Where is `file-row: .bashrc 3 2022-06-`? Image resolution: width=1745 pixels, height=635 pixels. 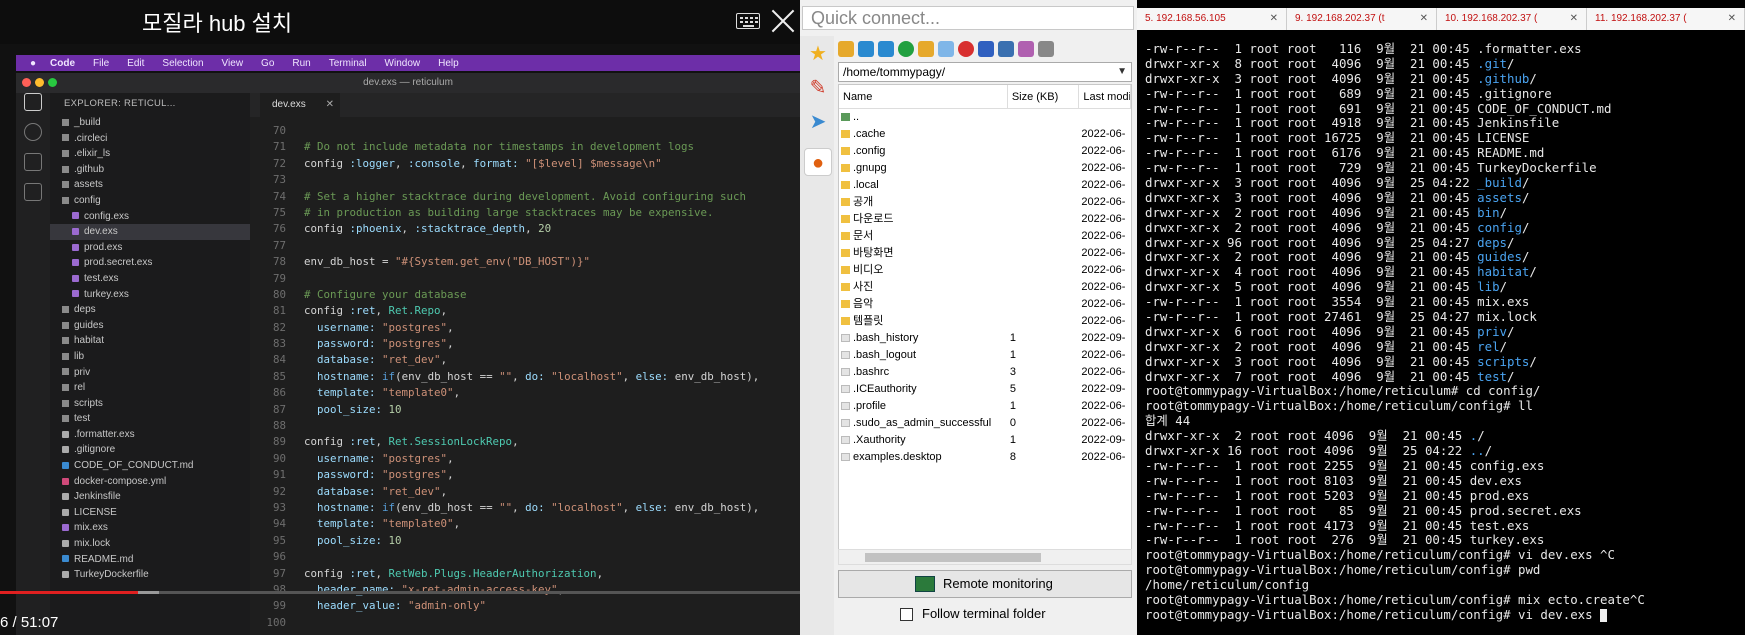
file-row: .bashrc 3 2022-06- is located at coordinates (985, 372).